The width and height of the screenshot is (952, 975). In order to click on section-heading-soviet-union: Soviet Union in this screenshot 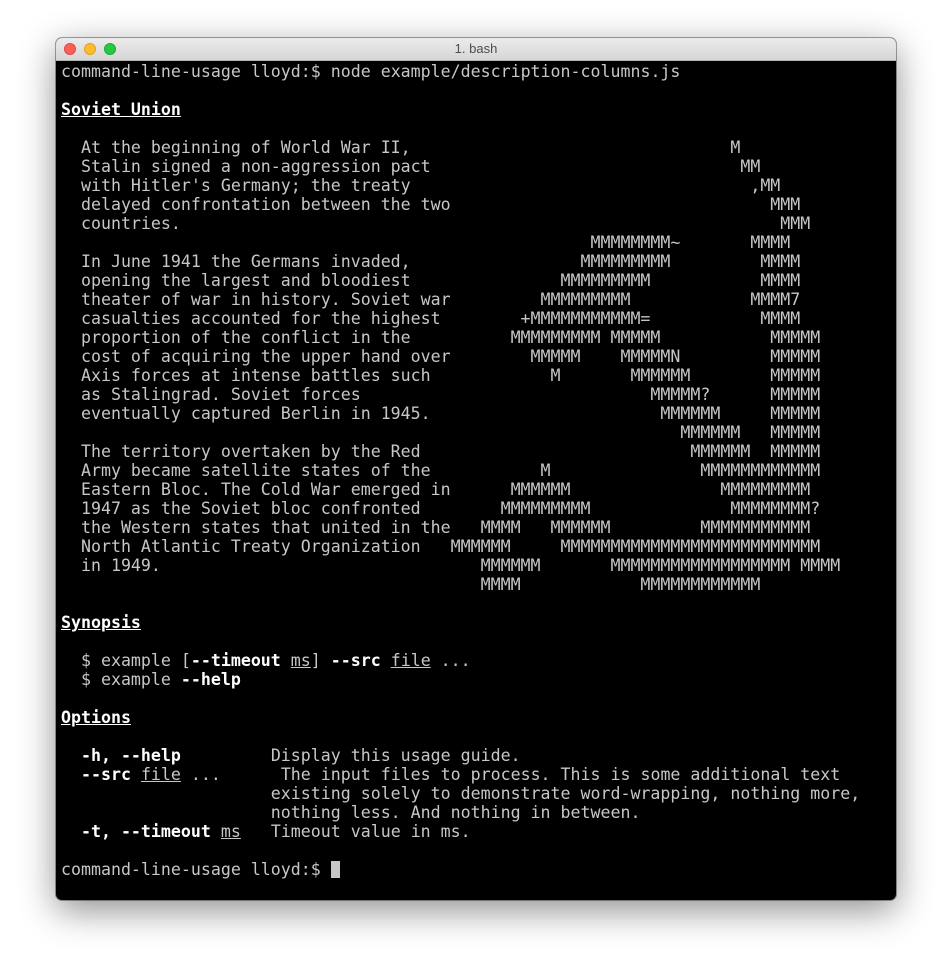, I will do `click(478, 109)`.